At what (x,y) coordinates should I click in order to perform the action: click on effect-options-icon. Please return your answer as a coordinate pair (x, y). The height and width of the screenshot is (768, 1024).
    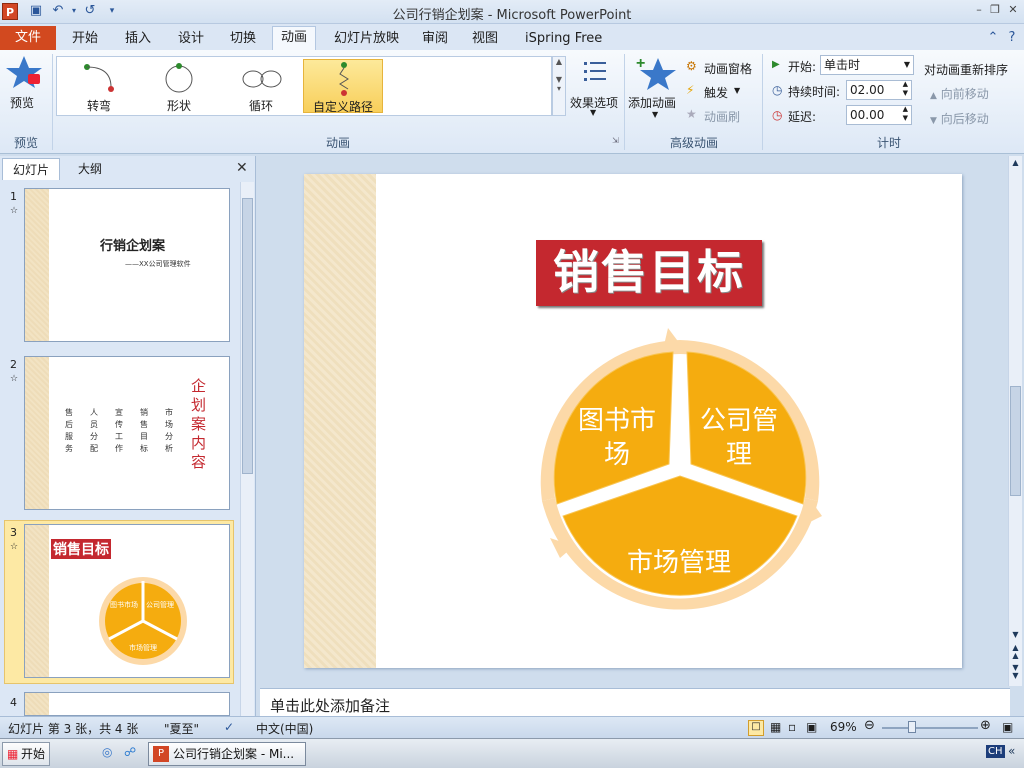
    Looking at the image, I should click on (595, 71).